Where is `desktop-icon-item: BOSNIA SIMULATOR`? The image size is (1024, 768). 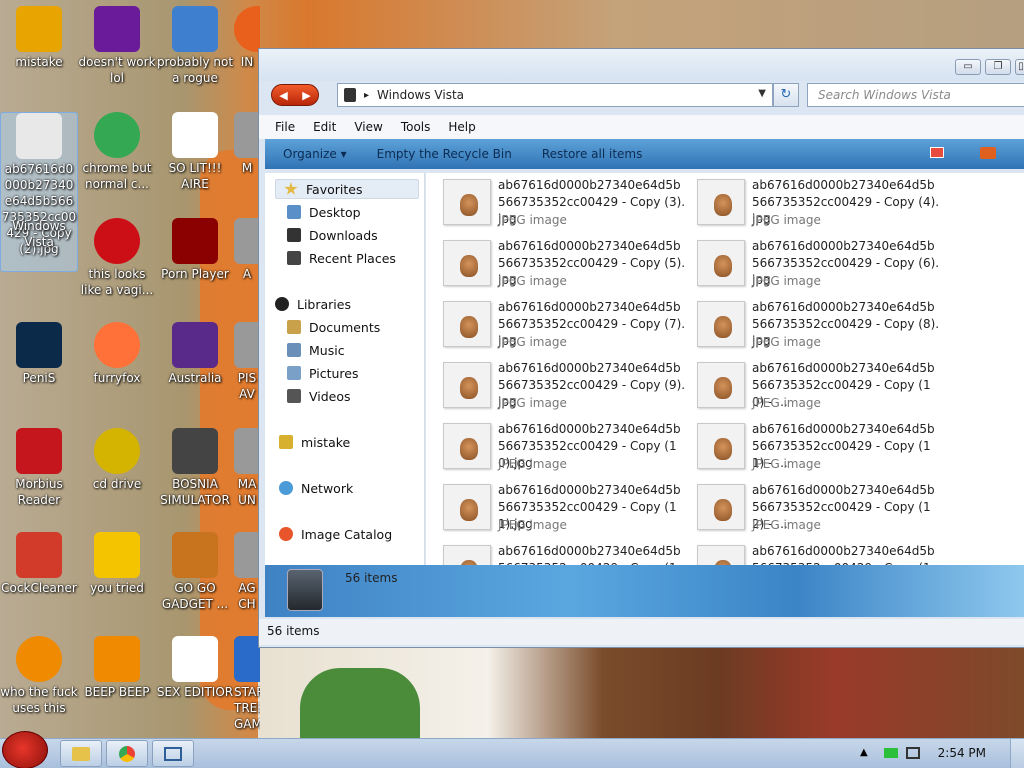
desktop-icon-item: BOSNIA SIMULATOR is located at coordinates (195, 468).